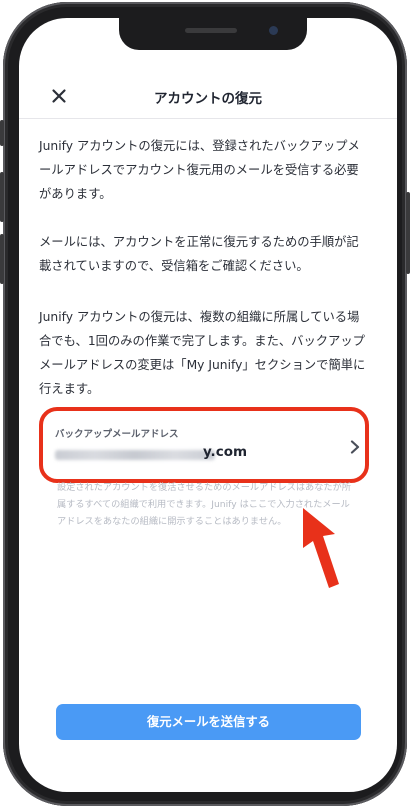 Image resolution: width=413 pixels, height=809 pixels. What do you see at coordinates (2, 197) in the screenshot?
I see `volume-up-button` at bounding box center [2, 197].